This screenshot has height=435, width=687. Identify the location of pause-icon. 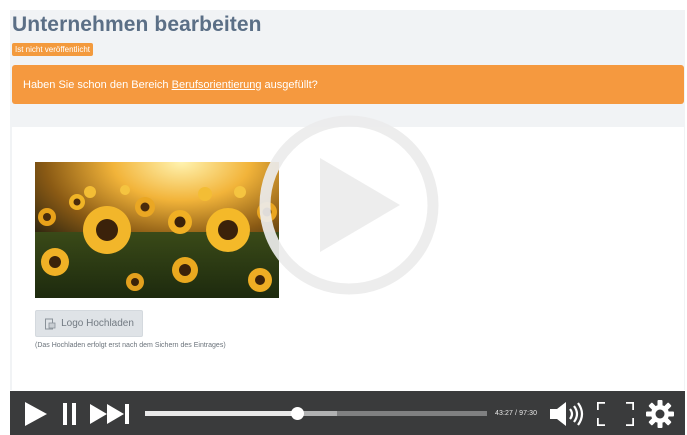
(70, 416).